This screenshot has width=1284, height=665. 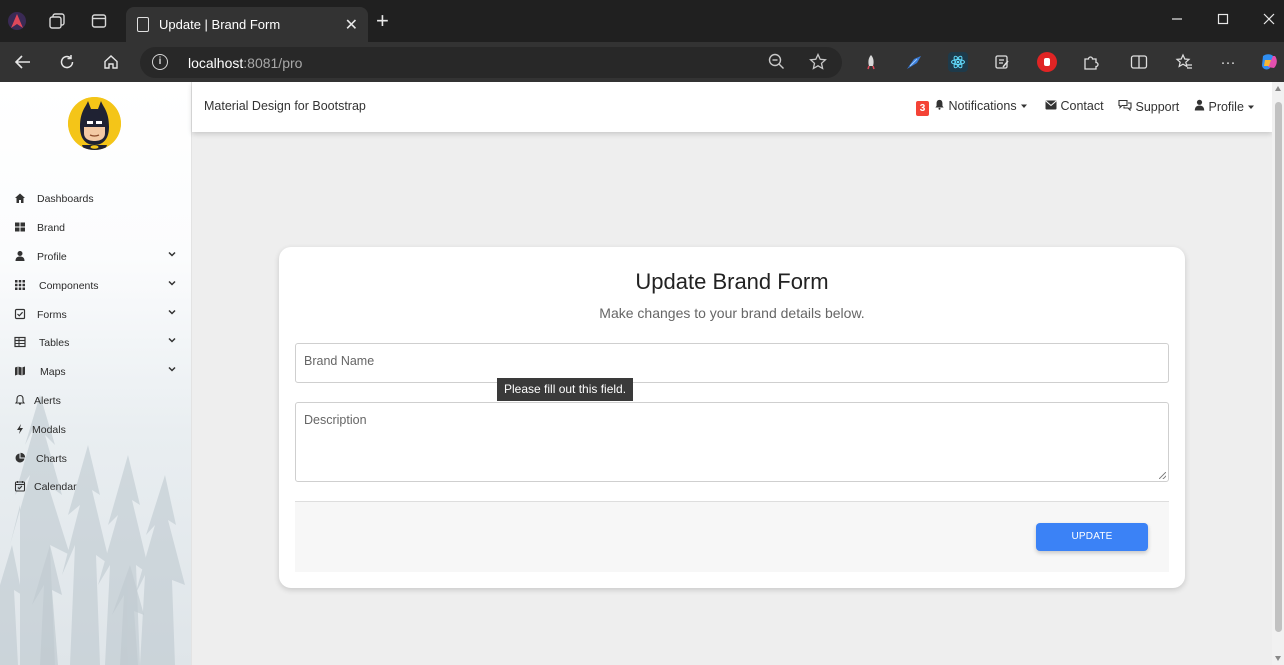 What do you see at coordinates (20, 371) in the screenshot?
I see `map-icon` at bounding box center [20, 371].